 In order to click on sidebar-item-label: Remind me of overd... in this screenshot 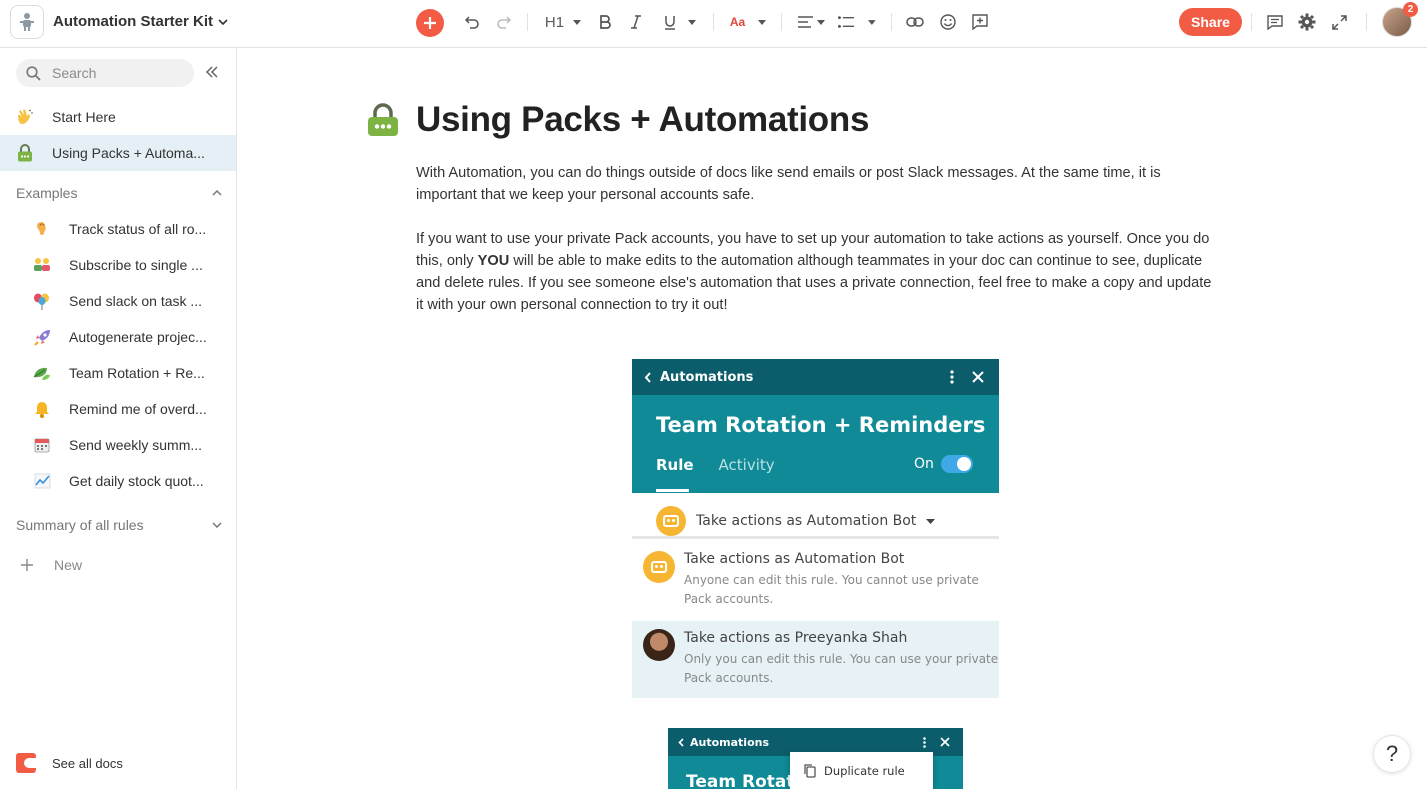, I will do `click(138, 409)`.